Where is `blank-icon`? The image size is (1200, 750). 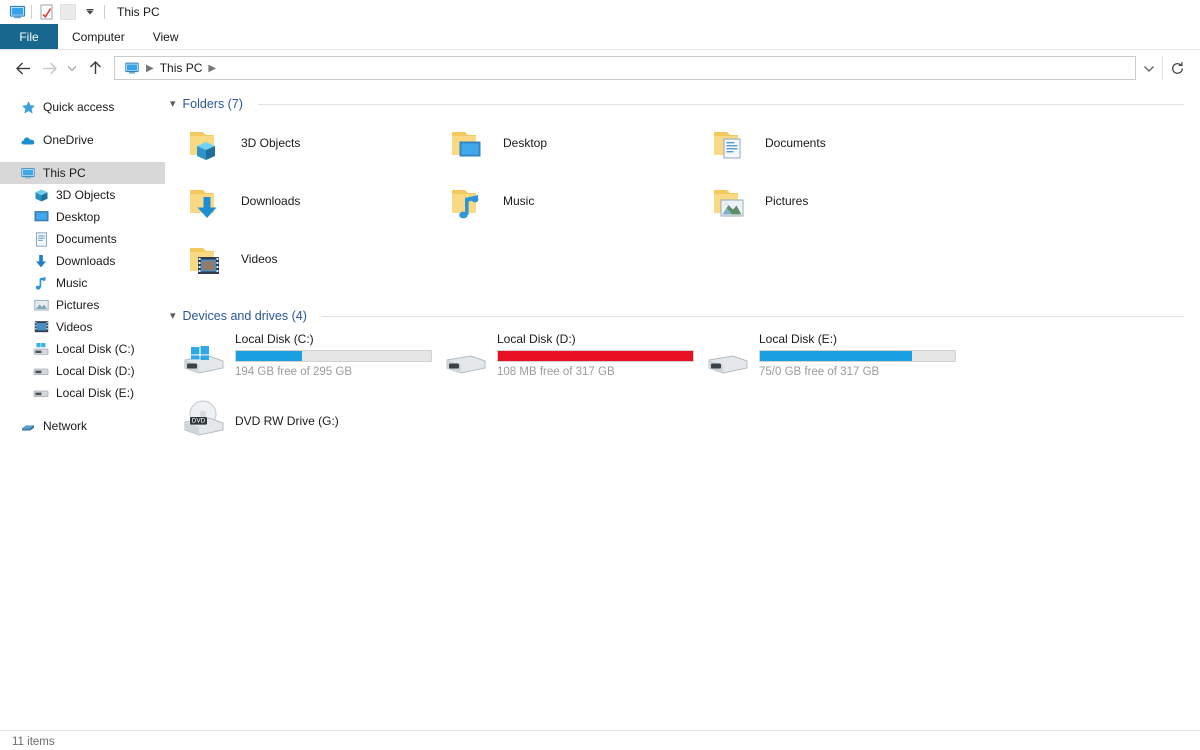
blank-icon is located at coordinates (68, 12).